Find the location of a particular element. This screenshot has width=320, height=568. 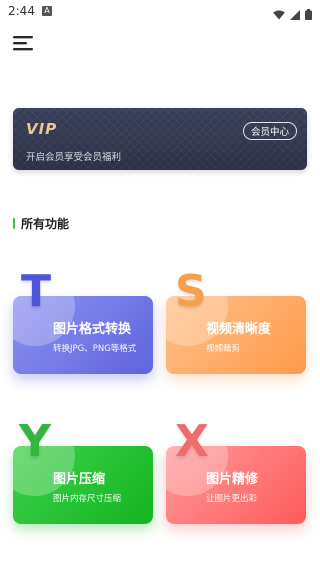

letter-s-icon: S is located at coordinates (191, 291).